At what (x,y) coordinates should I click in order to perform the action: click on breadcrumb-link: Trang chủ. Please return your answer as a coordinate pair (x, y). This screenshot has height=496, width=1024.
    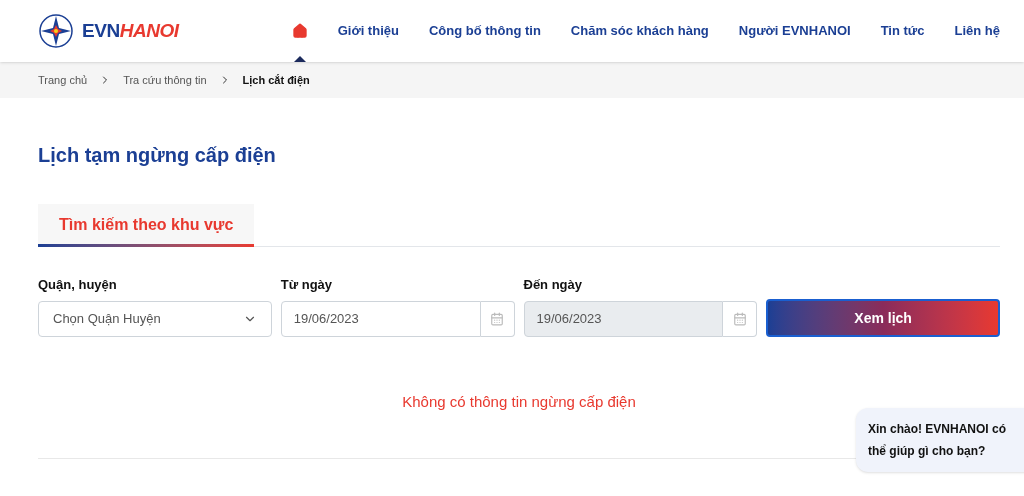
    Looking at the image, I should click on (63, 80).